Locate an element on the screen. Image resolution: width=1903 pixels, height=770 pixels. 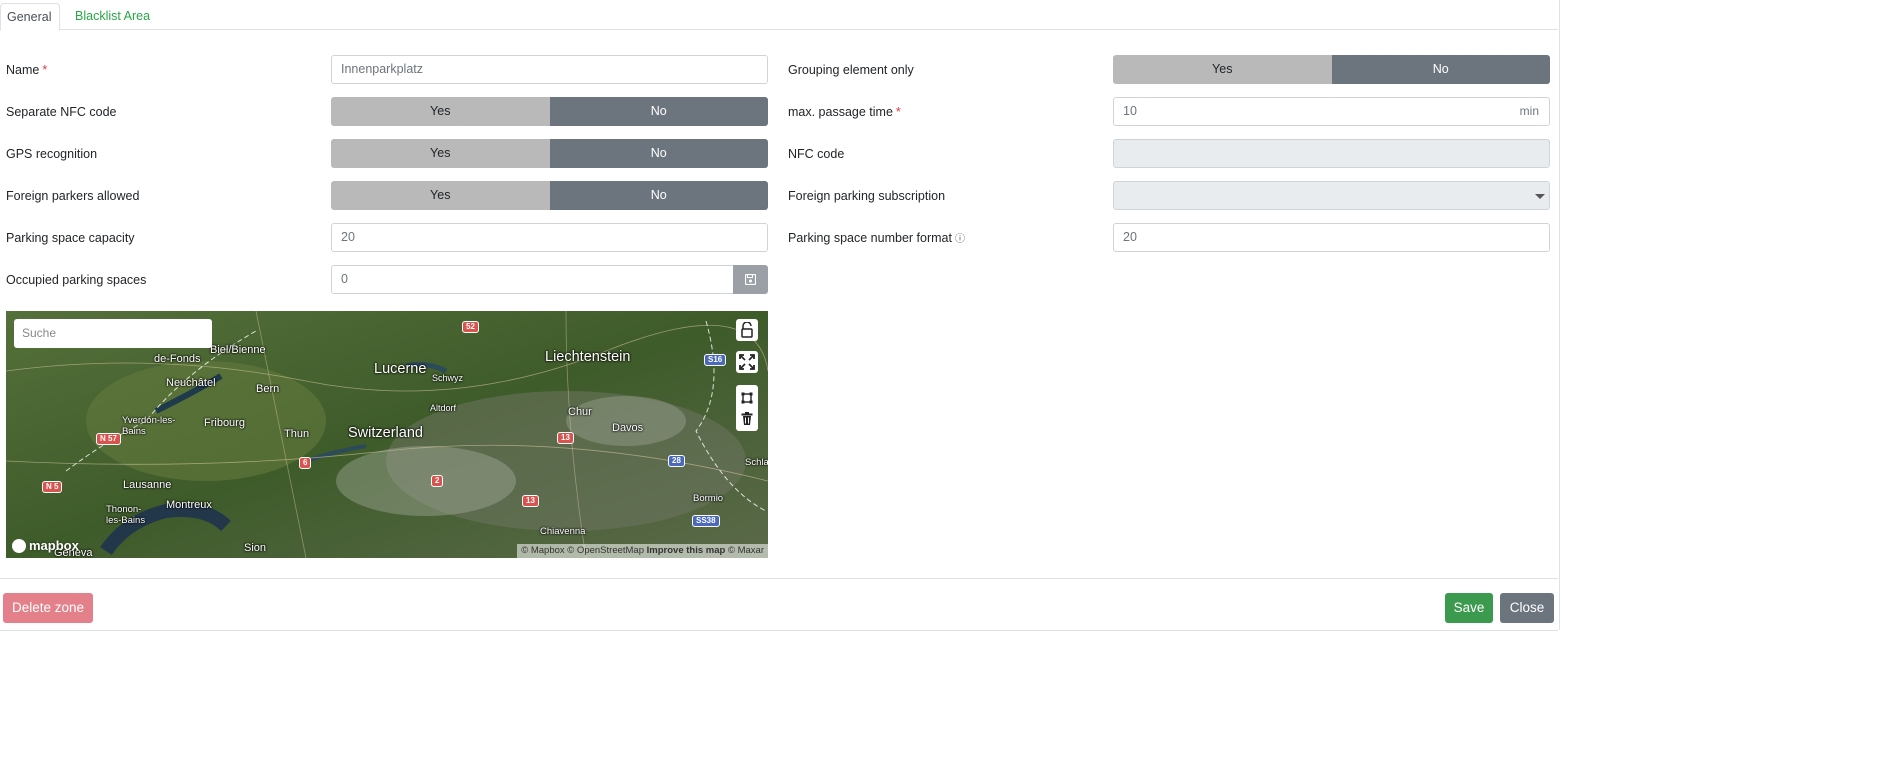
foreign-subscription-select is located at coordinates (1331, 195).